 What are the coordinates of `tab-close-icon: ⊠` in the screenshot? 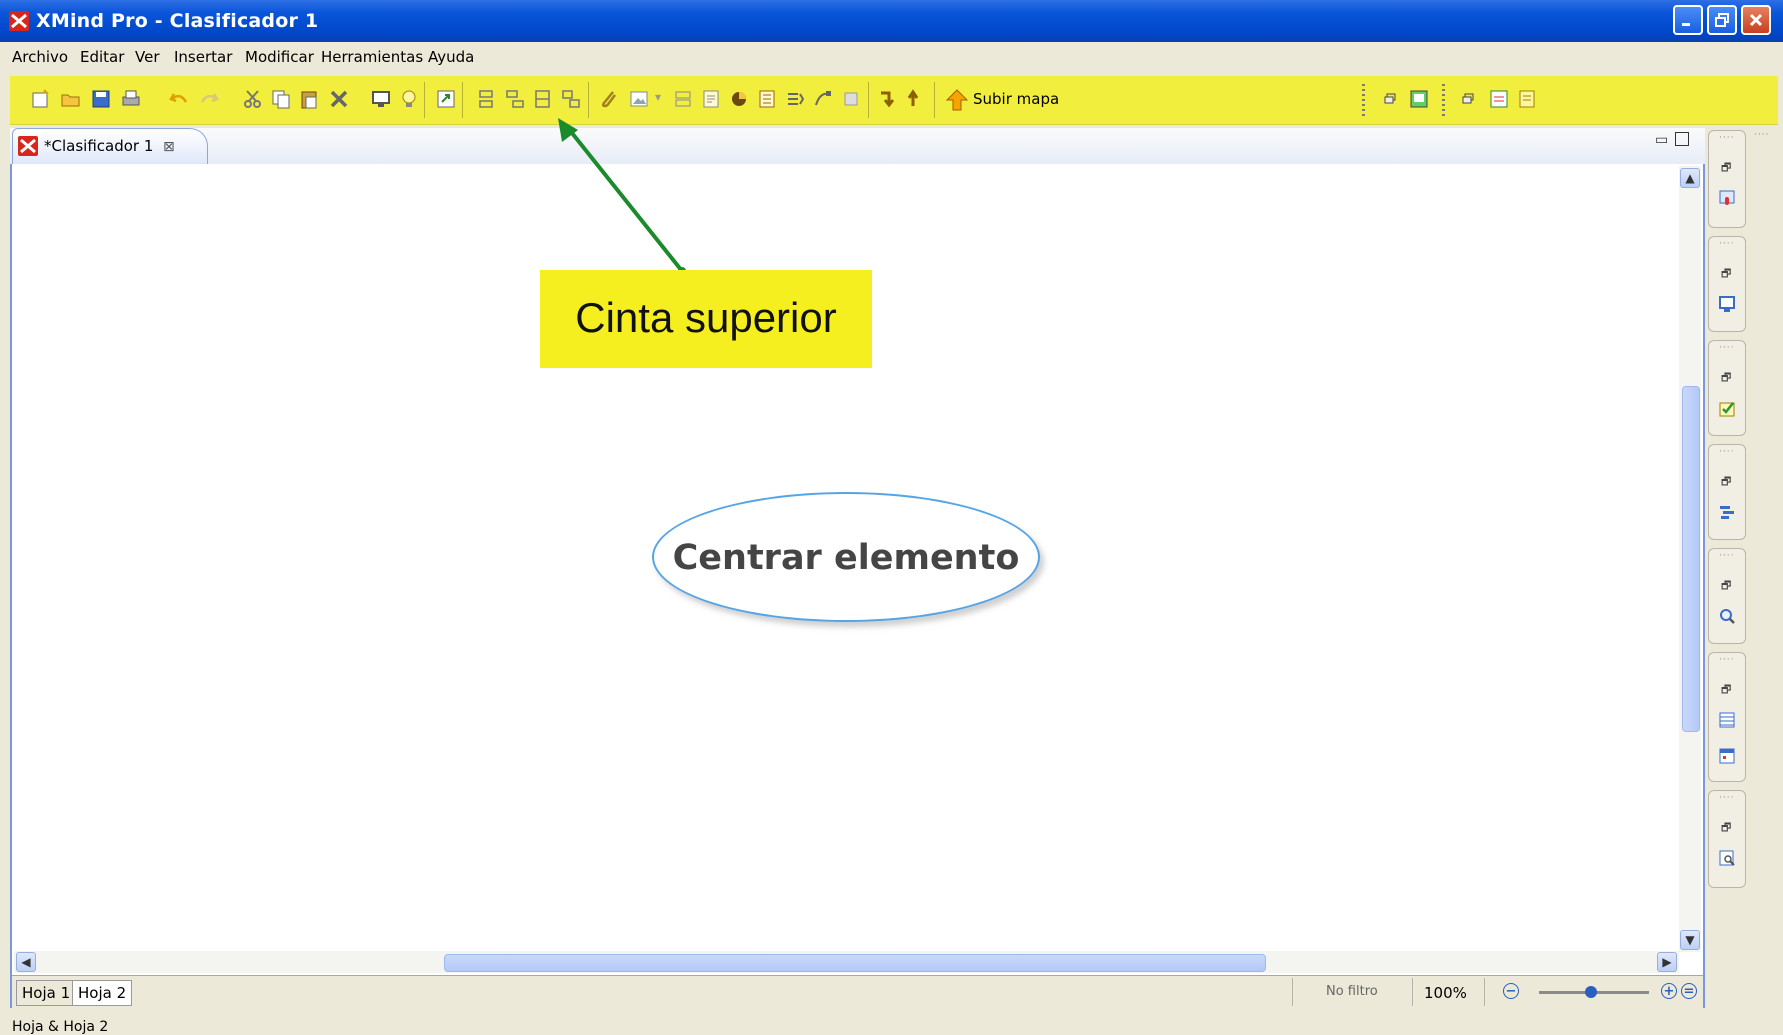 It's located at (169, 147).